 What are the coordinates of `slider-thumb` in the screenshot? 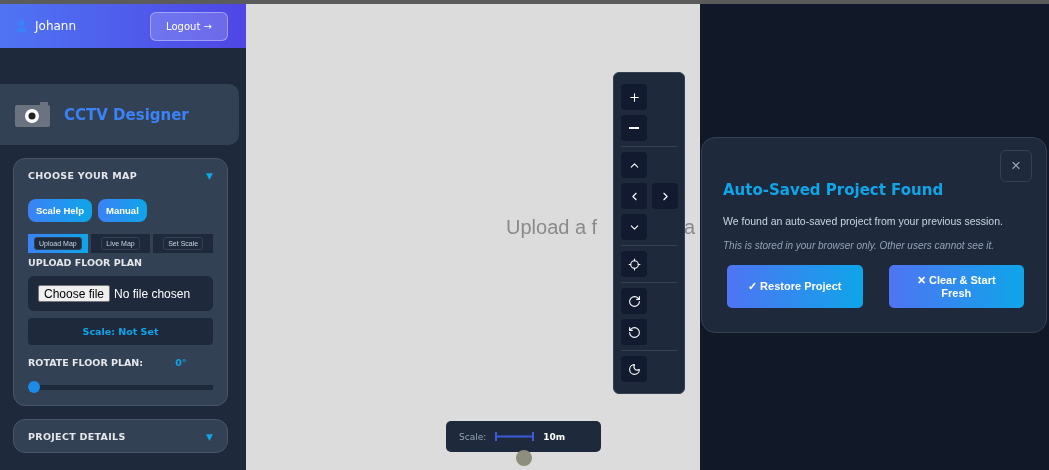 It's located at (34, 387).